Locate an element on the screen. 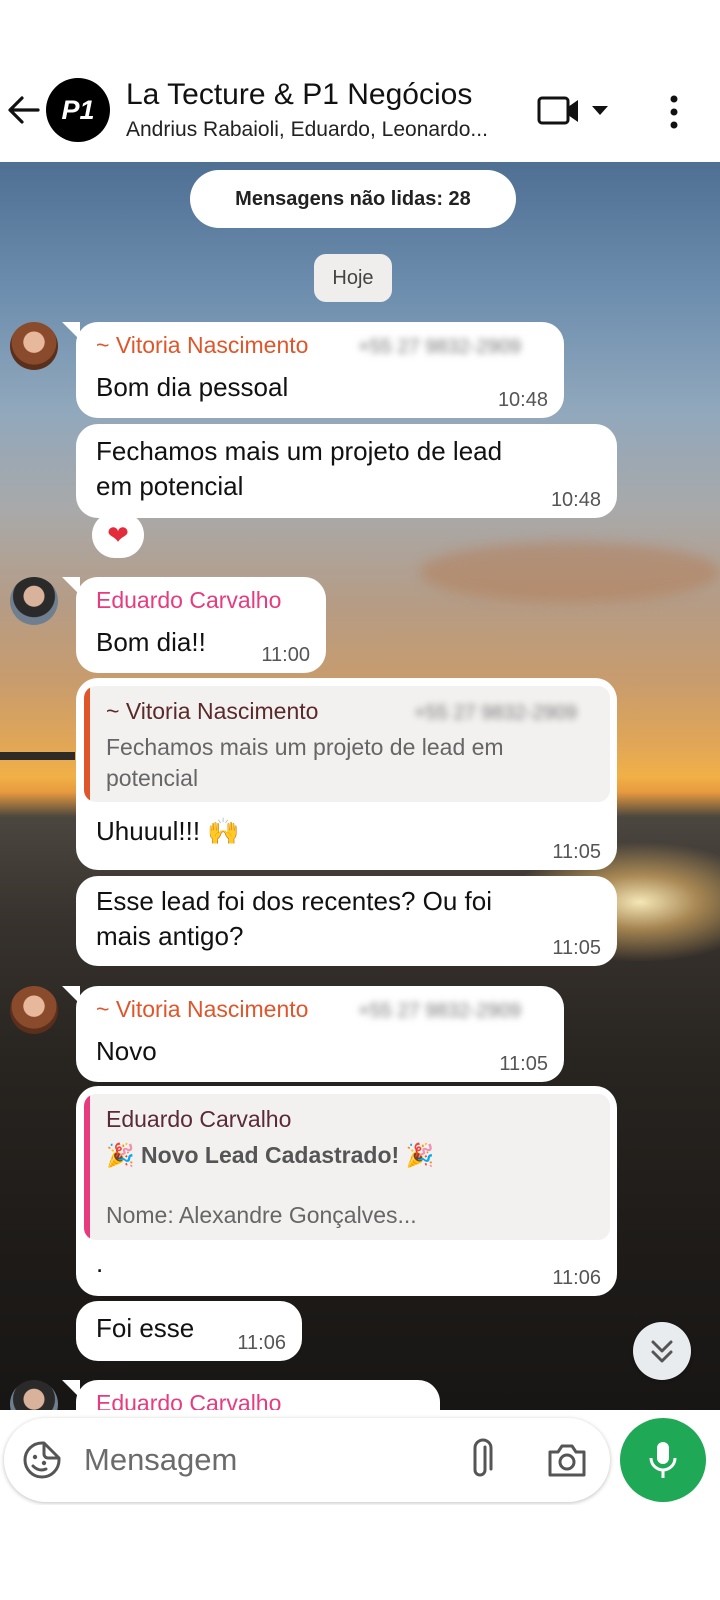 This screenshot has width=720, height=1600. message-text: Uhuuul!!! 🙌 is located at coordinates (168, 831).